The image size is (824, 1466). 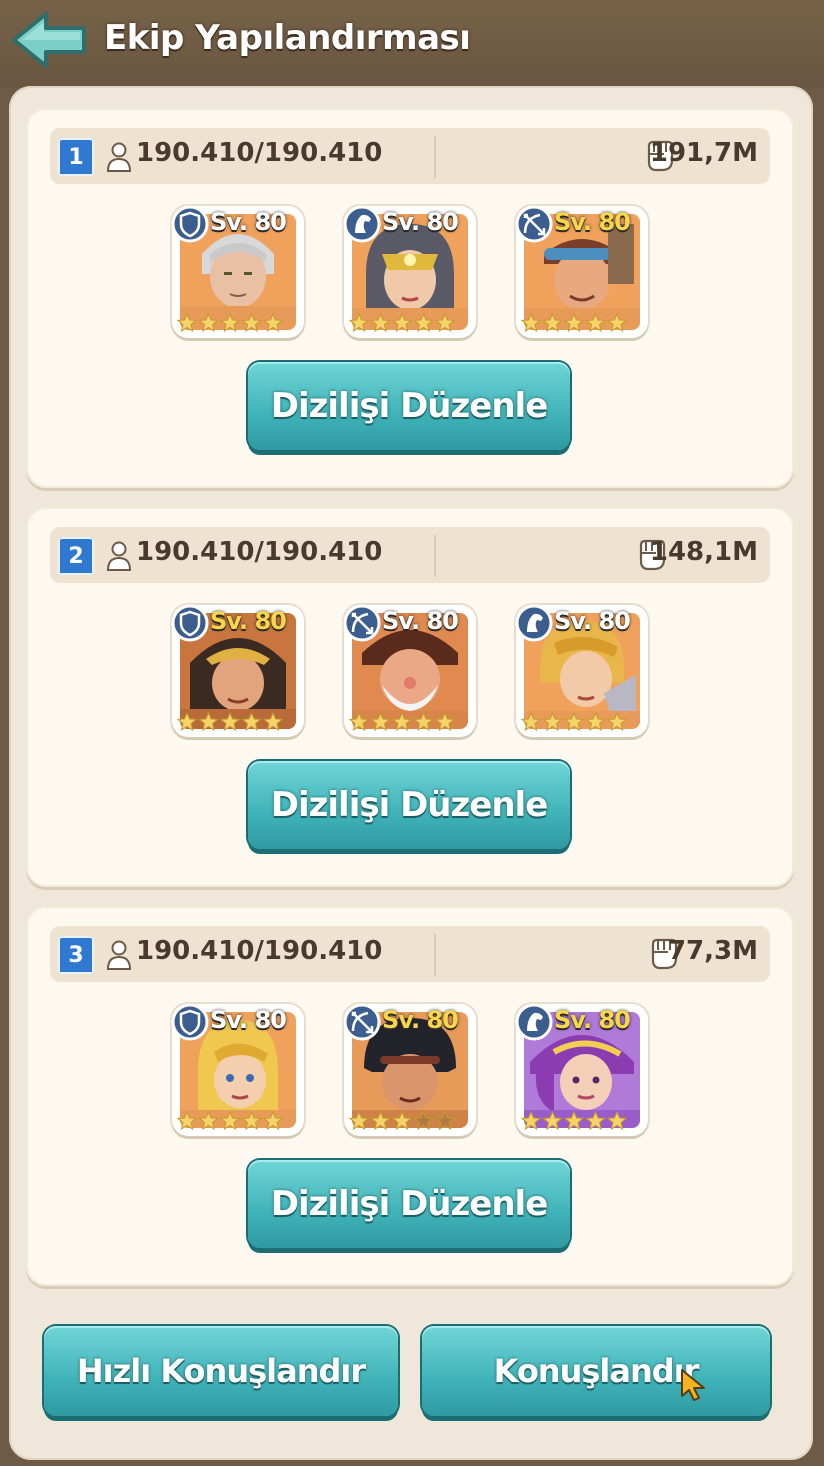 I want to click on team-power: 191,7M, so click(x=703, y=153).